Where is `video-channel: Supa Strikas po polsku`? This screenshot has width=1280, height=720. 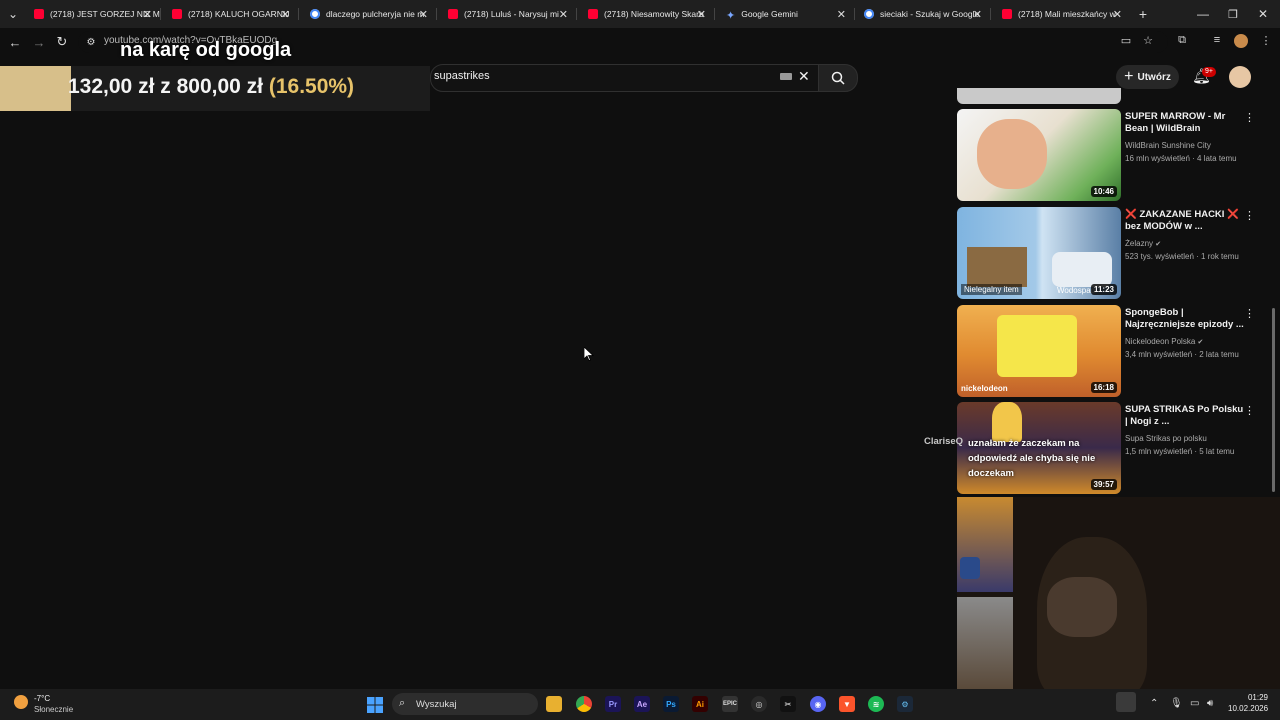 video-channel: Supa Strikas po polsku is located at coordinates (1166, 438).